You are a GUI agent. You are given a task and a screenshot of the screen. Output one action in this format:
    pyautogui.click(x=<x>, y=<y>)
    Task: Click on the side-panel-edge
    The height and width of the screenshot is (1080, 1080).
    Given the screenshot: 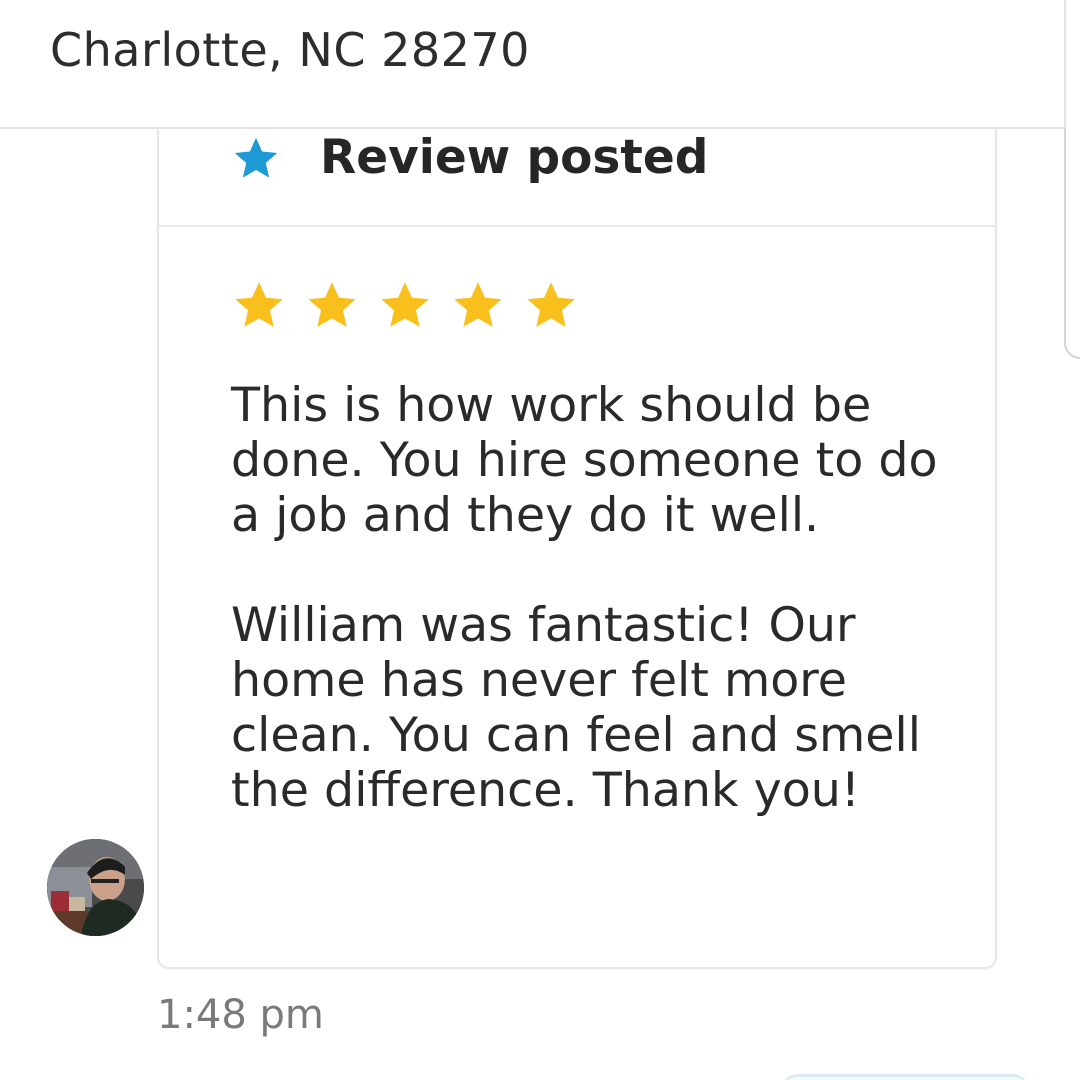 What is the action you would take?
    pyautogui.click(x=1072, y=243)
    